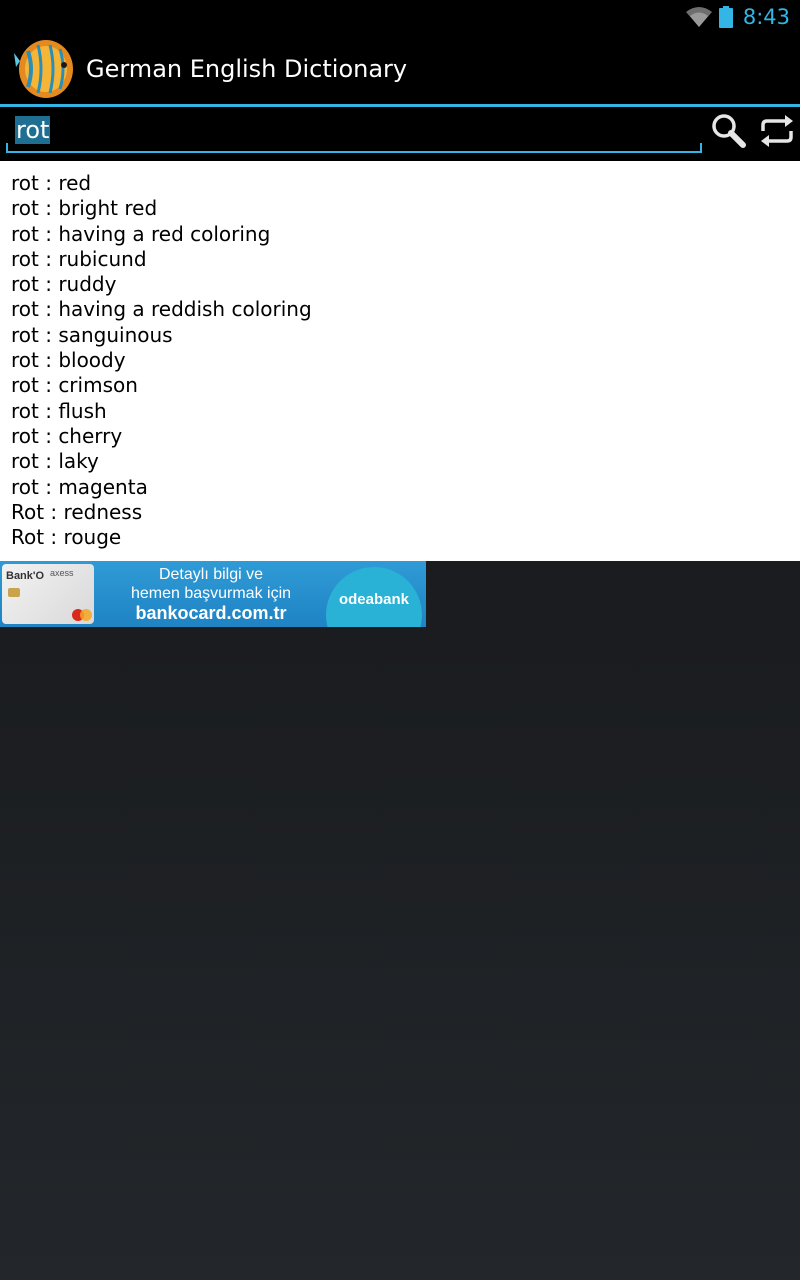  I want to click on search-row: rot, so click(400, 134).